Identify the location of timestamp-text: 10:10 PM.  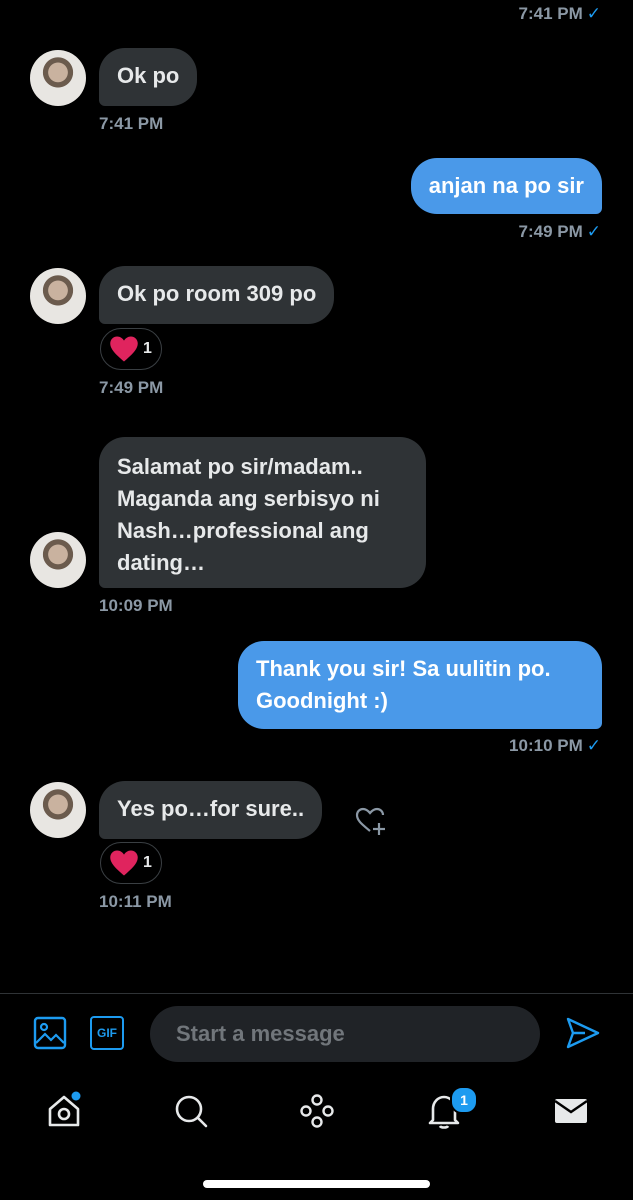
(546, 745).